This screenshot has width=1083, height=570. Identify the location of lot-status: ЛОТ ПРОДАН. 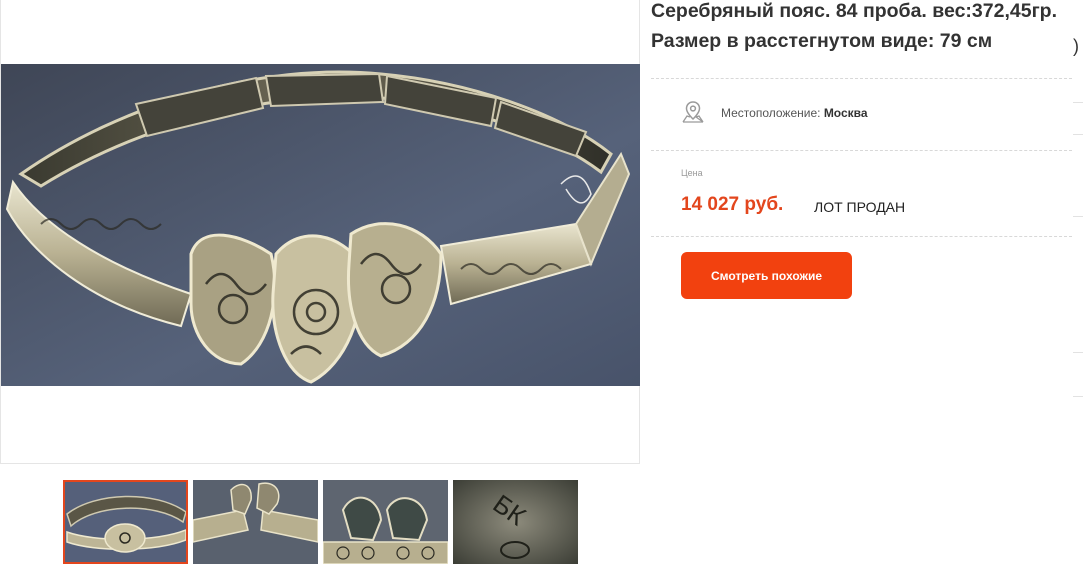
(860, 207).